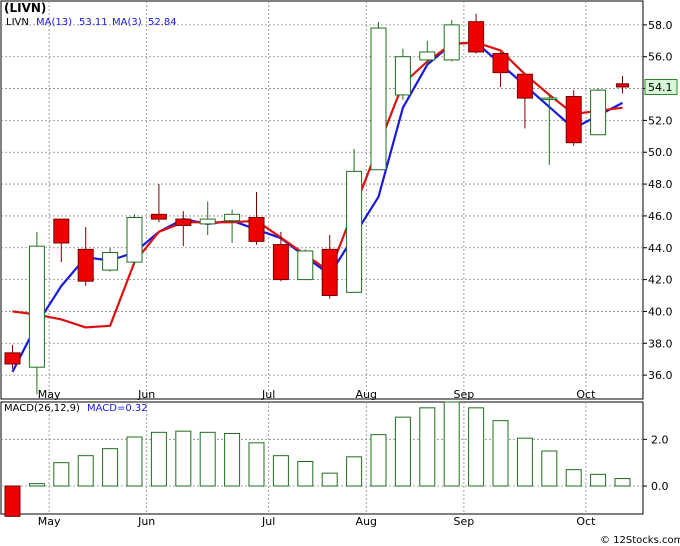 Image resolution: width=680 pixels, height=546 pixels. What do you see at coordinates (660, 375) in the screenshot?
I see `price-tick-label: 36.0` at bounding box center [660, 375].